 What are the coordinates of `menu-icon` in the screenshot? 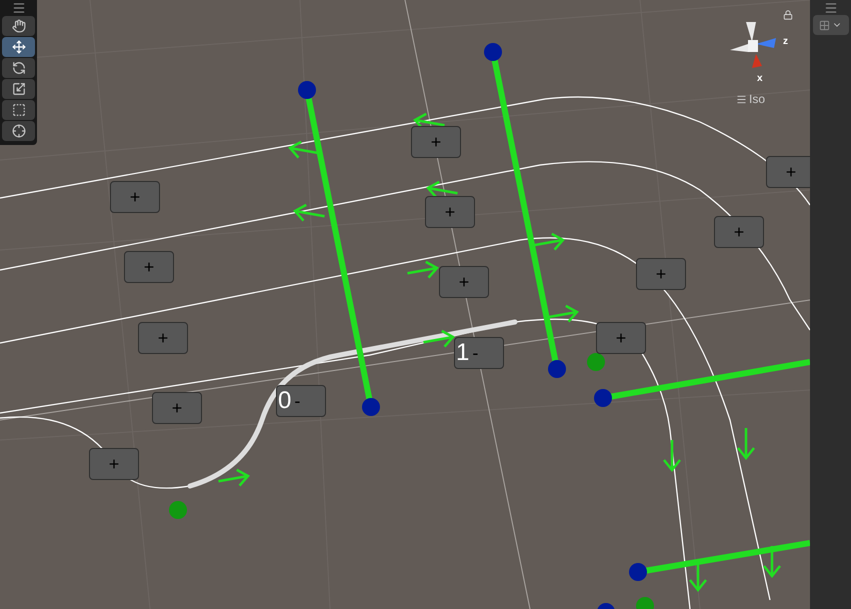 It's located at (741, 99).